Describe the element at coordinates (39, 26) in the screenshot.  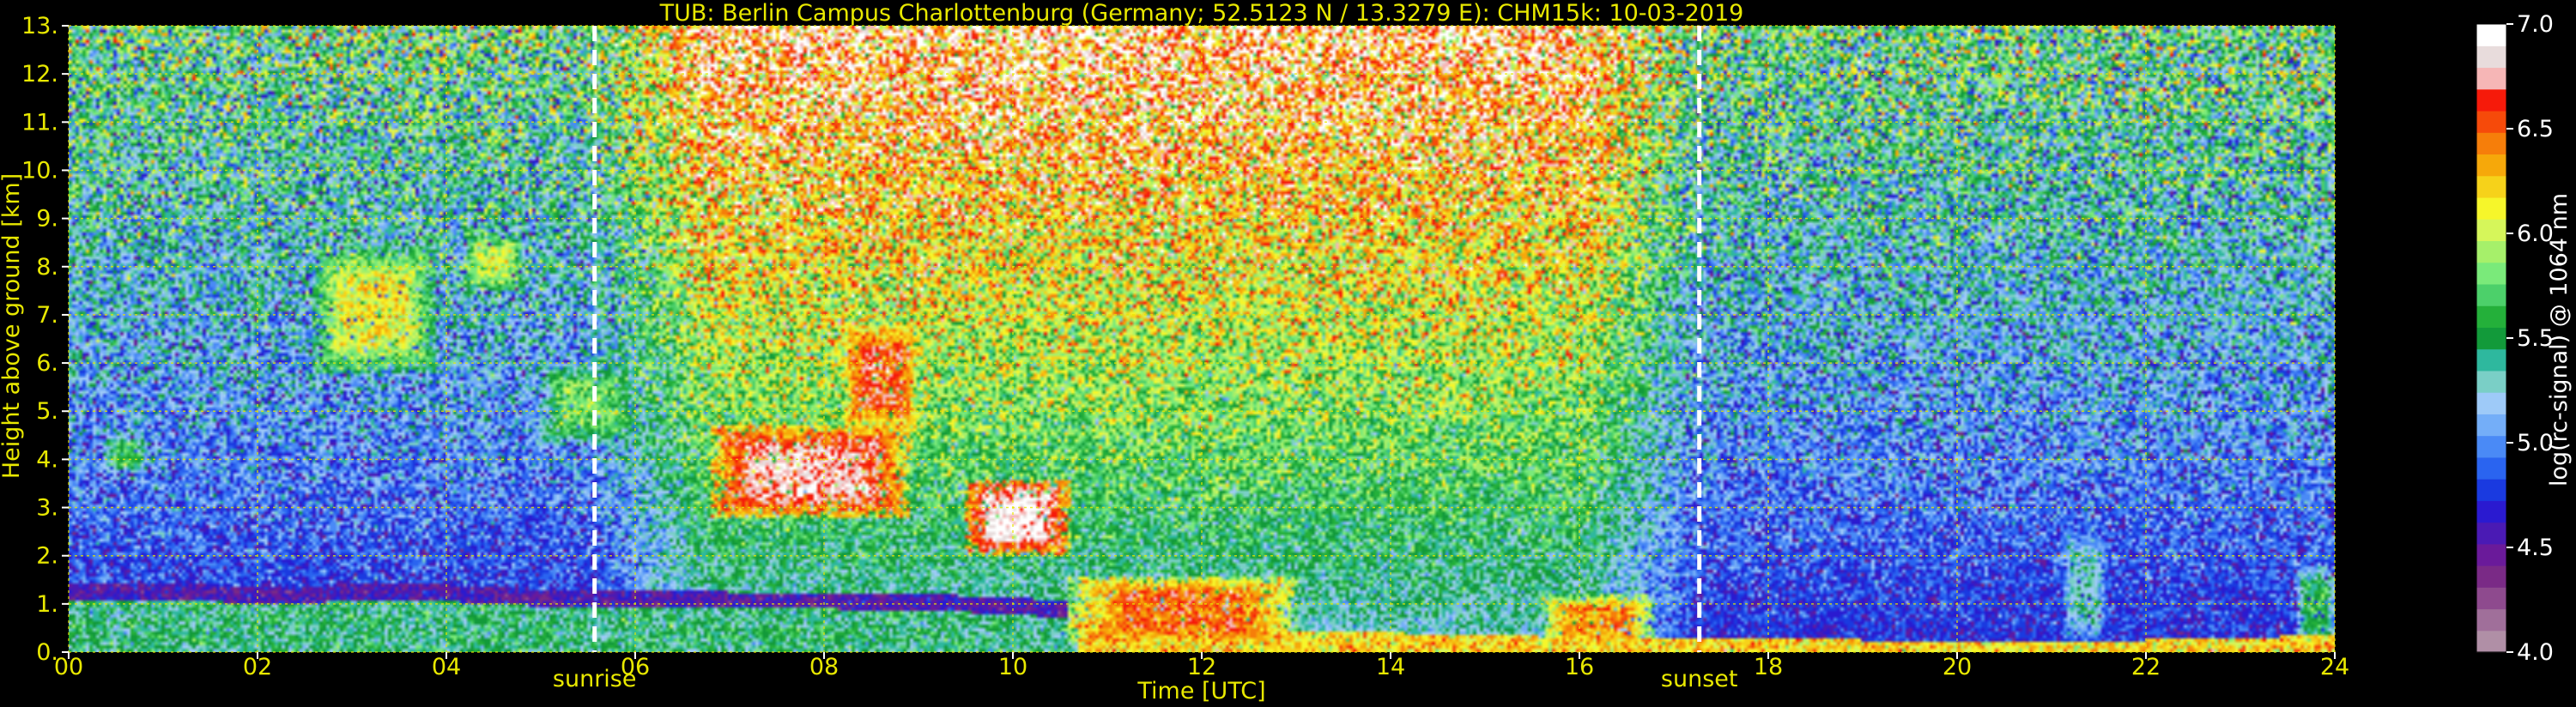
I see `y-tick-label: 13.` at that location.